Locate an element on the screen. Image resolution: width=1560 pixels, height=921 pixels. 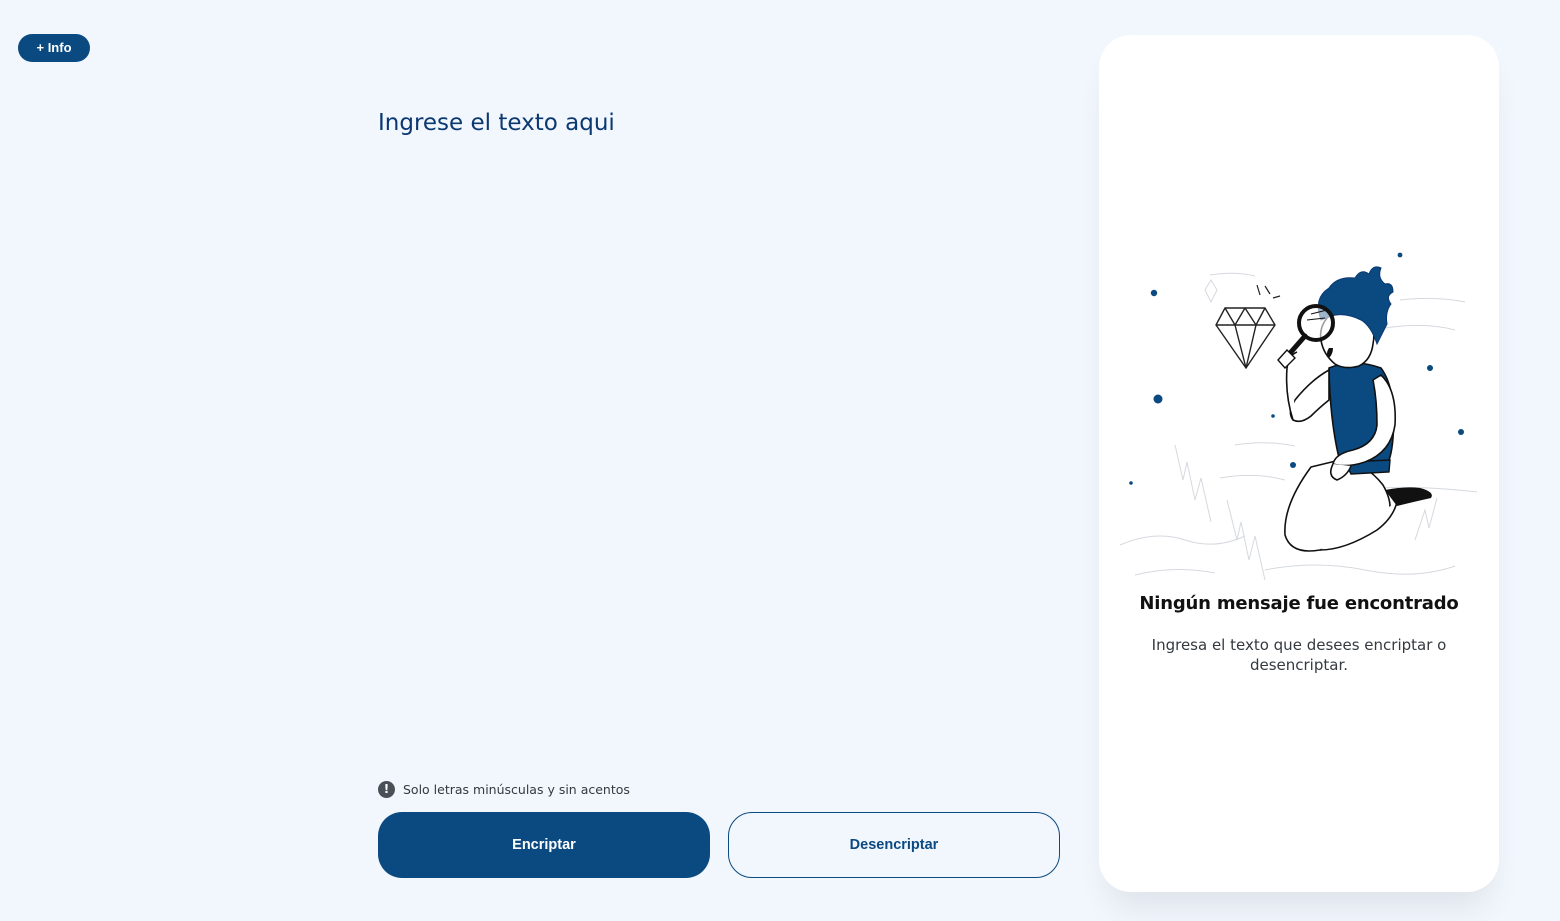
decrypt-button: Desencriptar is located at coordinates (894, 845).